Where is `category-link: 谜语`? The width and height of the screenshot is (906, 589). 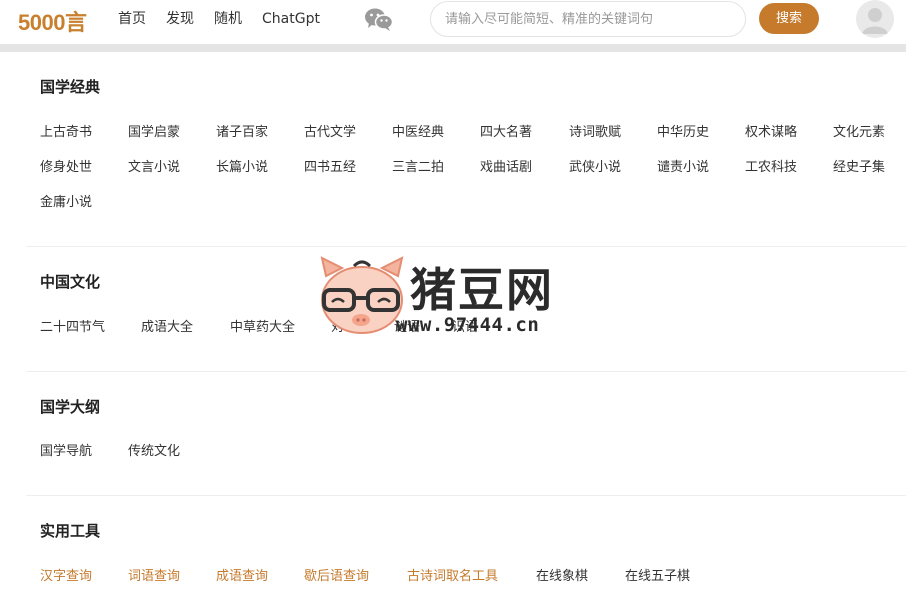 category-link: 谜语 is located at coordinates (407, 325).